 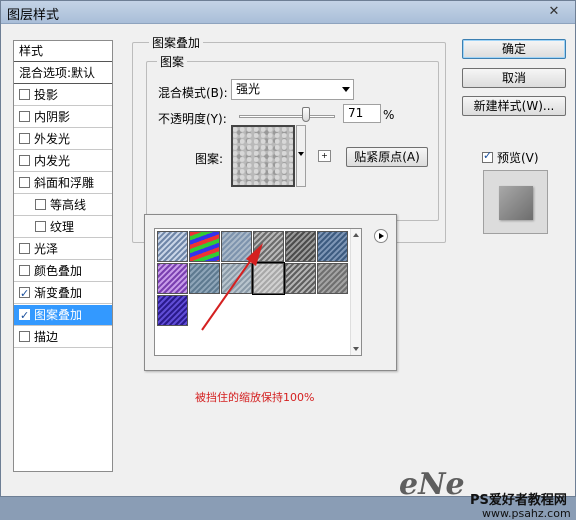 I want to click on annotation-arrow, so click(x=232, y=287).